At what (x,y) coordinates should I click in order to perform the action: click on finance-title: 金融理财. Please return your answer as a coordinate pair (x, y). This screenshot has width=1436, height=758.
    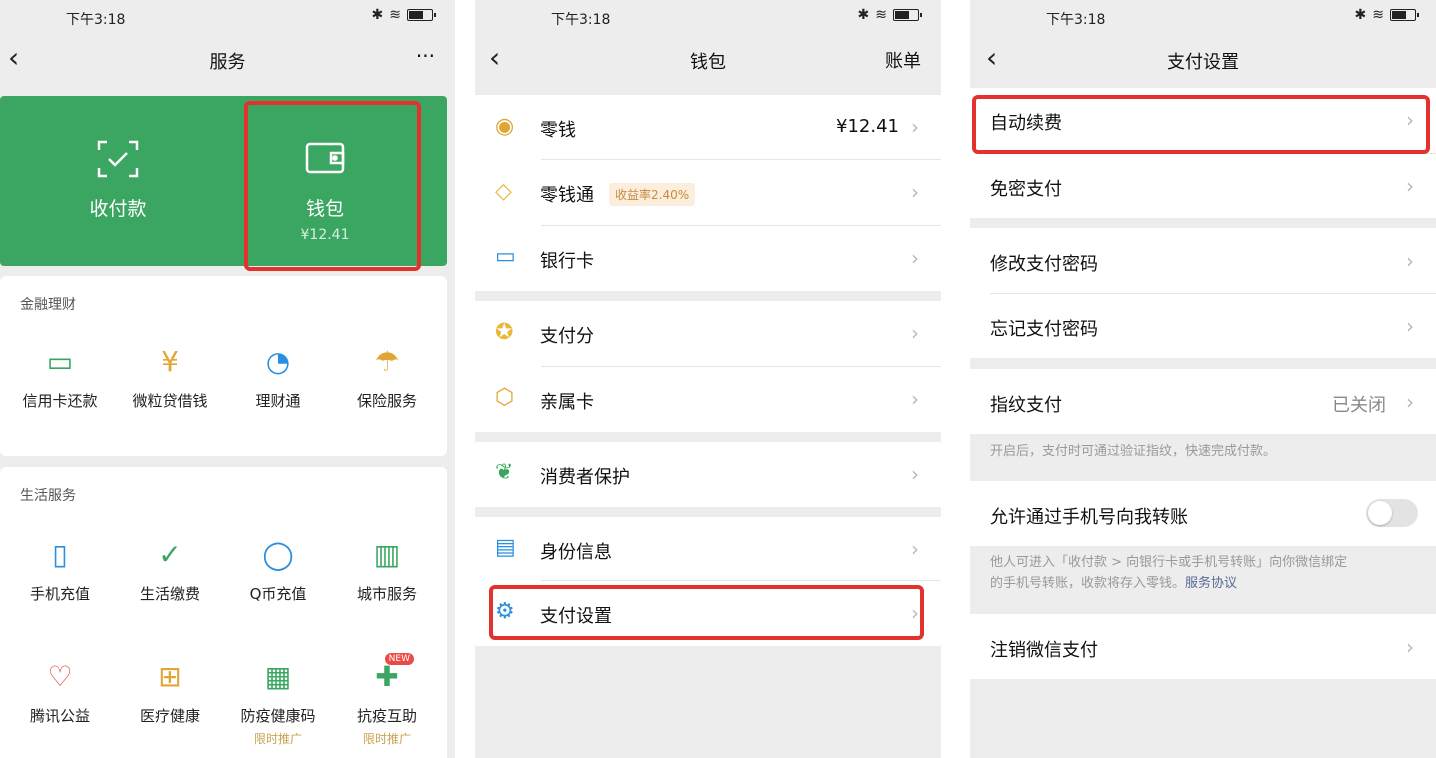
    Looking at the image, I should click on (48, 305).